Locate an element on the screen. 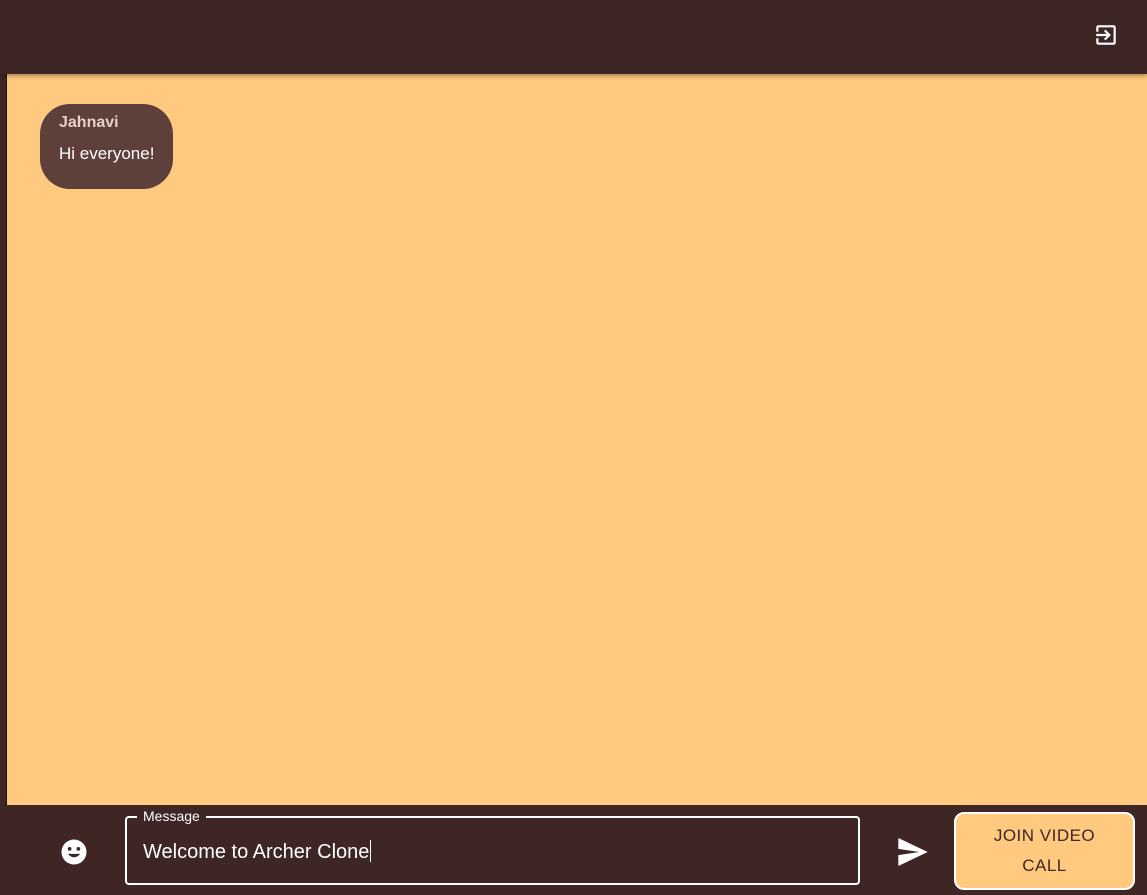  send-button is located at coordinates (913, 852).